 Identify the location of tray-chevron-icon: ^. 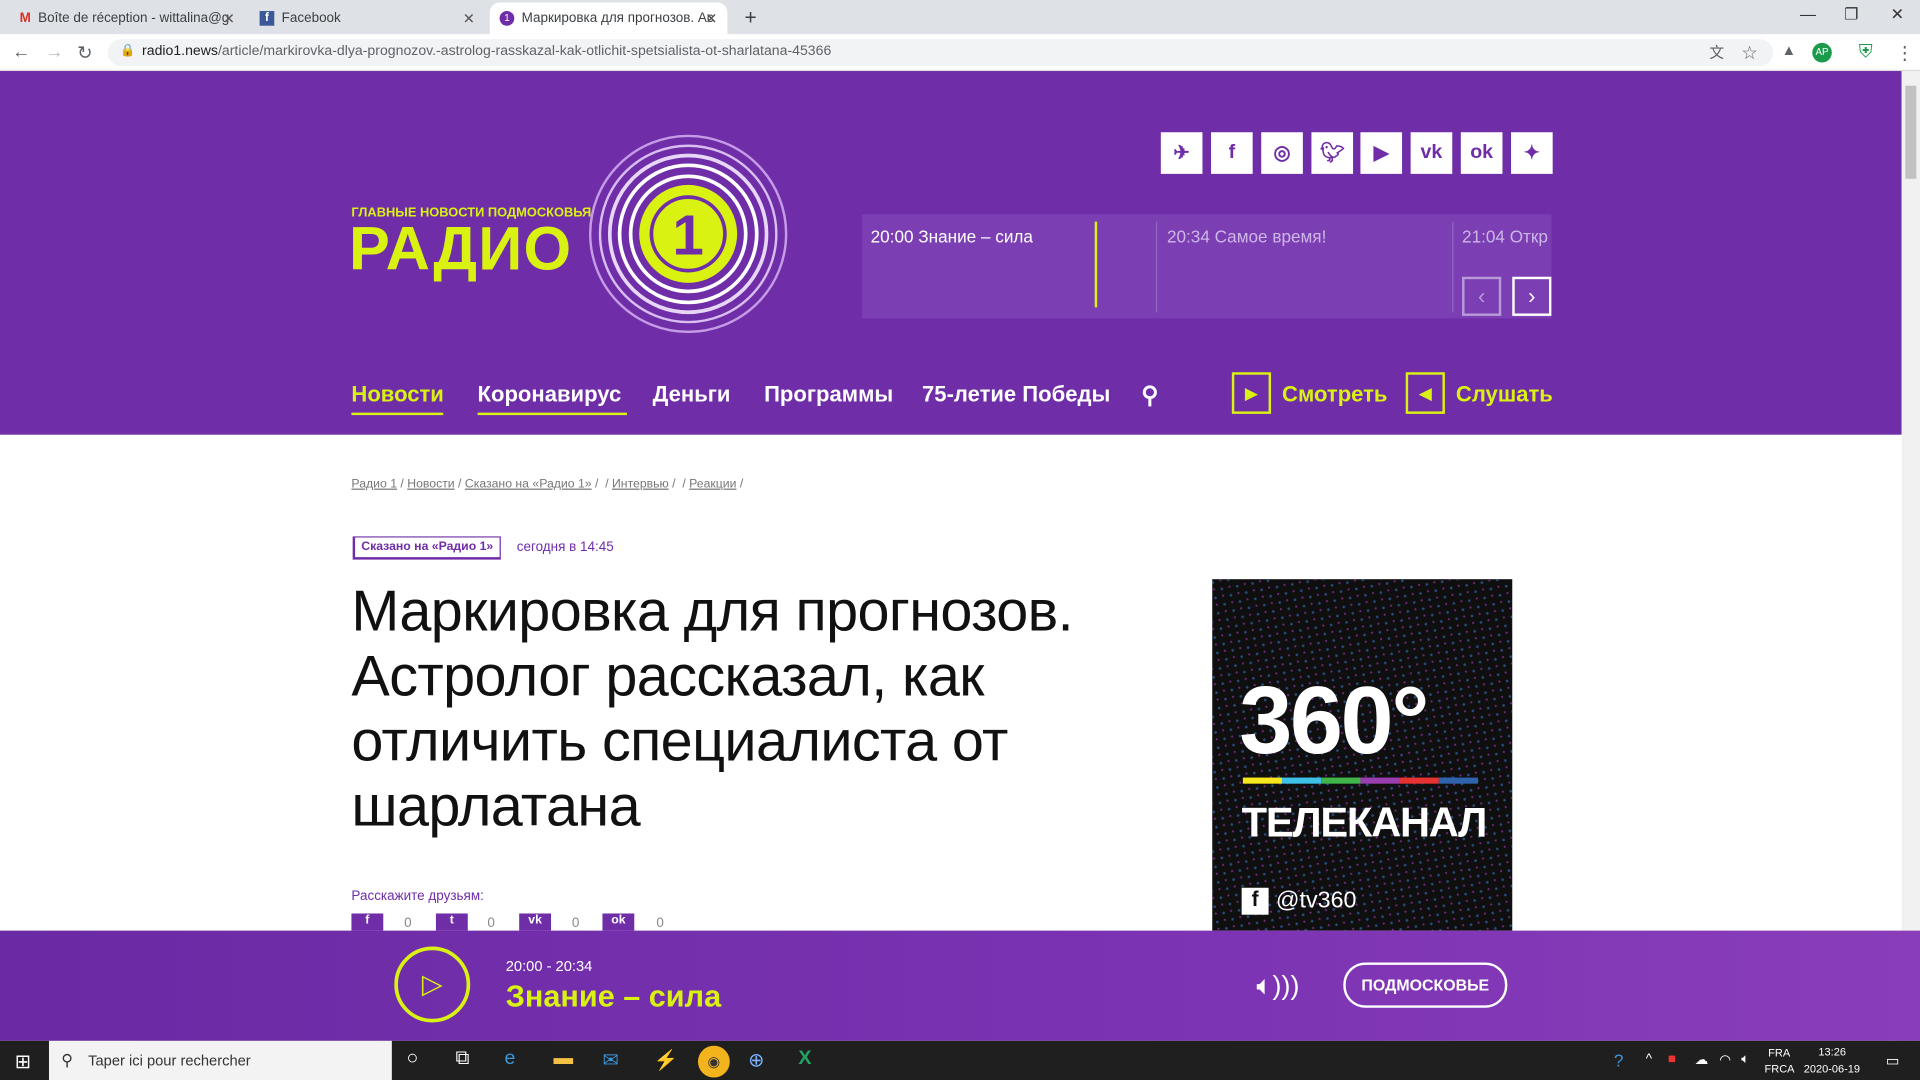
(1649, 1059).